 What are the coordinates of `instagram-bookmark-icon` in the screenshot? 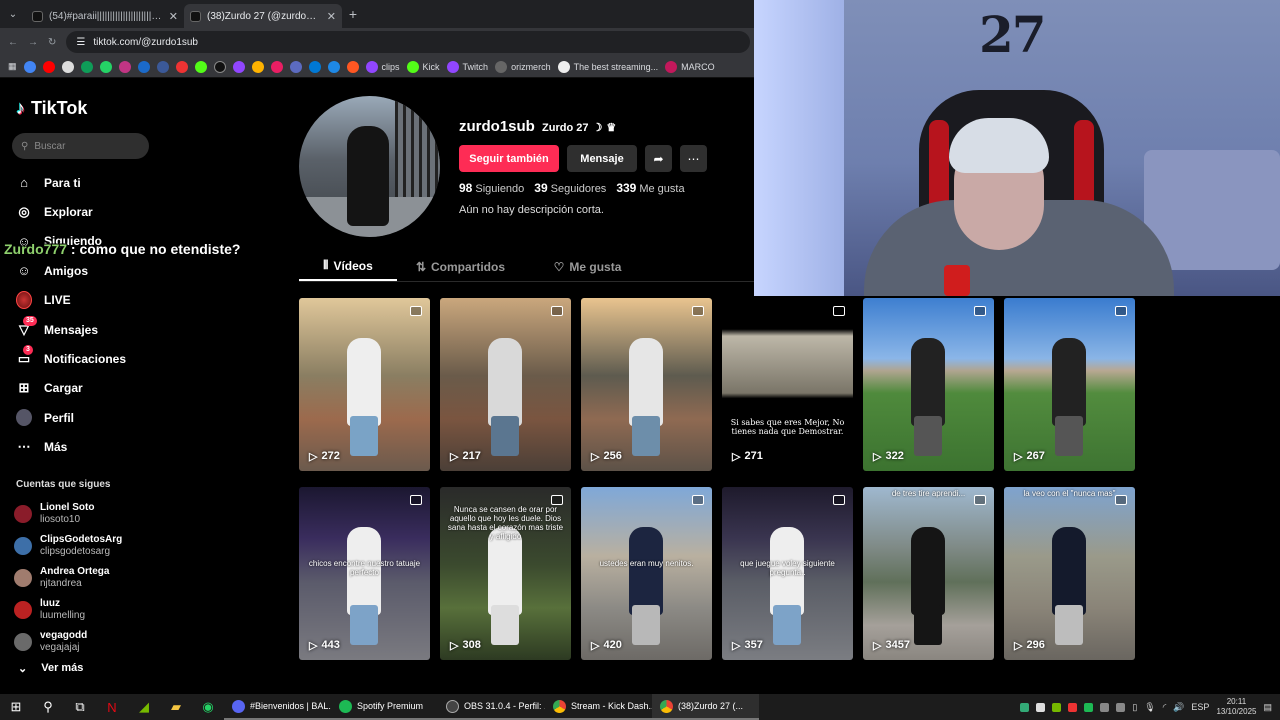 It's located at (124, 66).